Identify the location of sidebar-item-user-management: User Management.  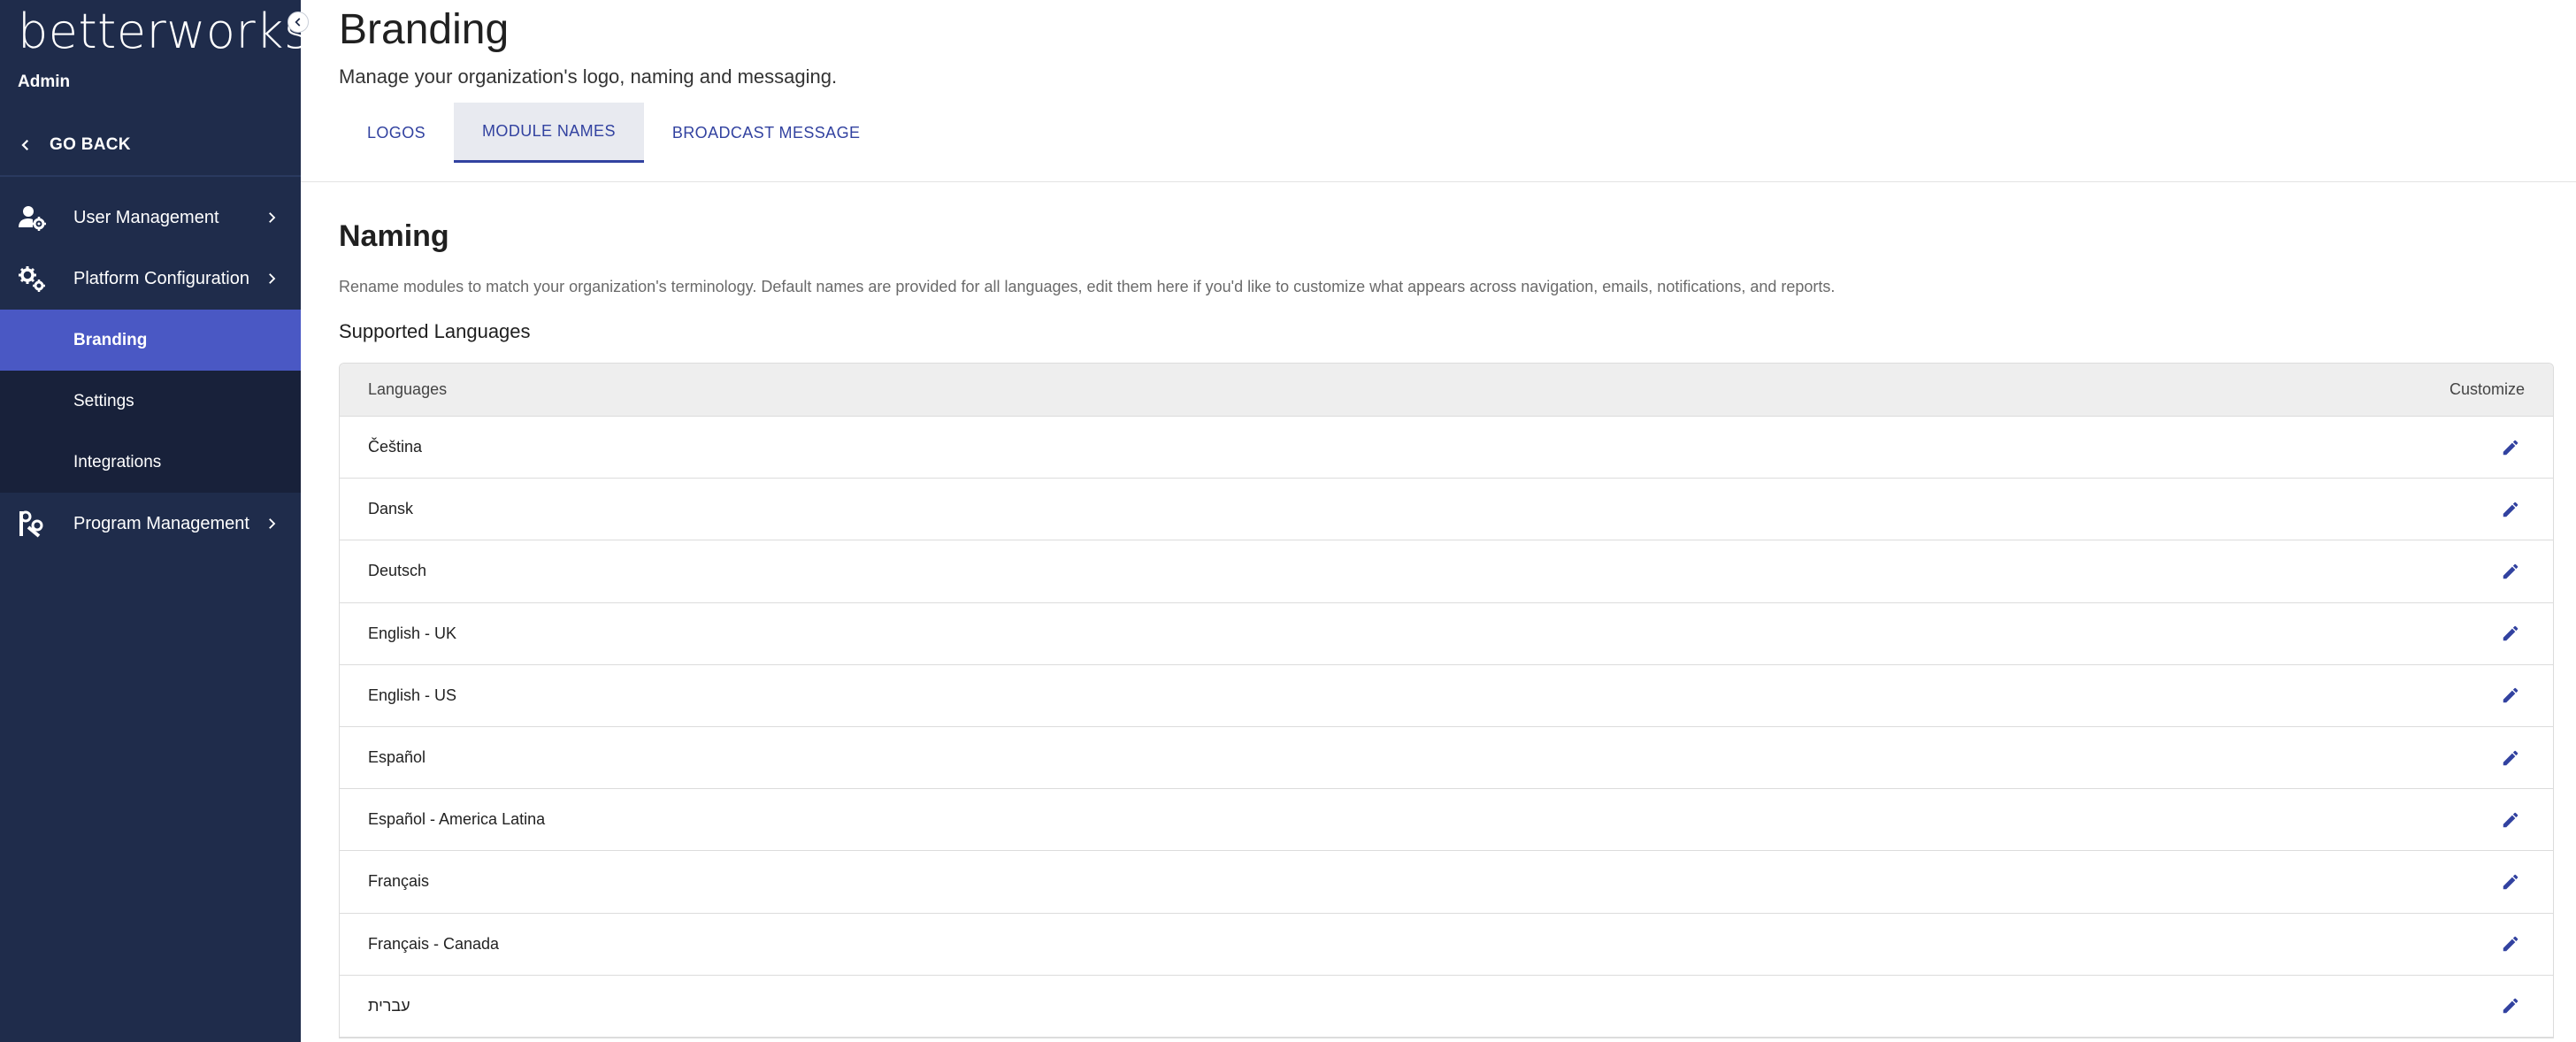
(150, 218).